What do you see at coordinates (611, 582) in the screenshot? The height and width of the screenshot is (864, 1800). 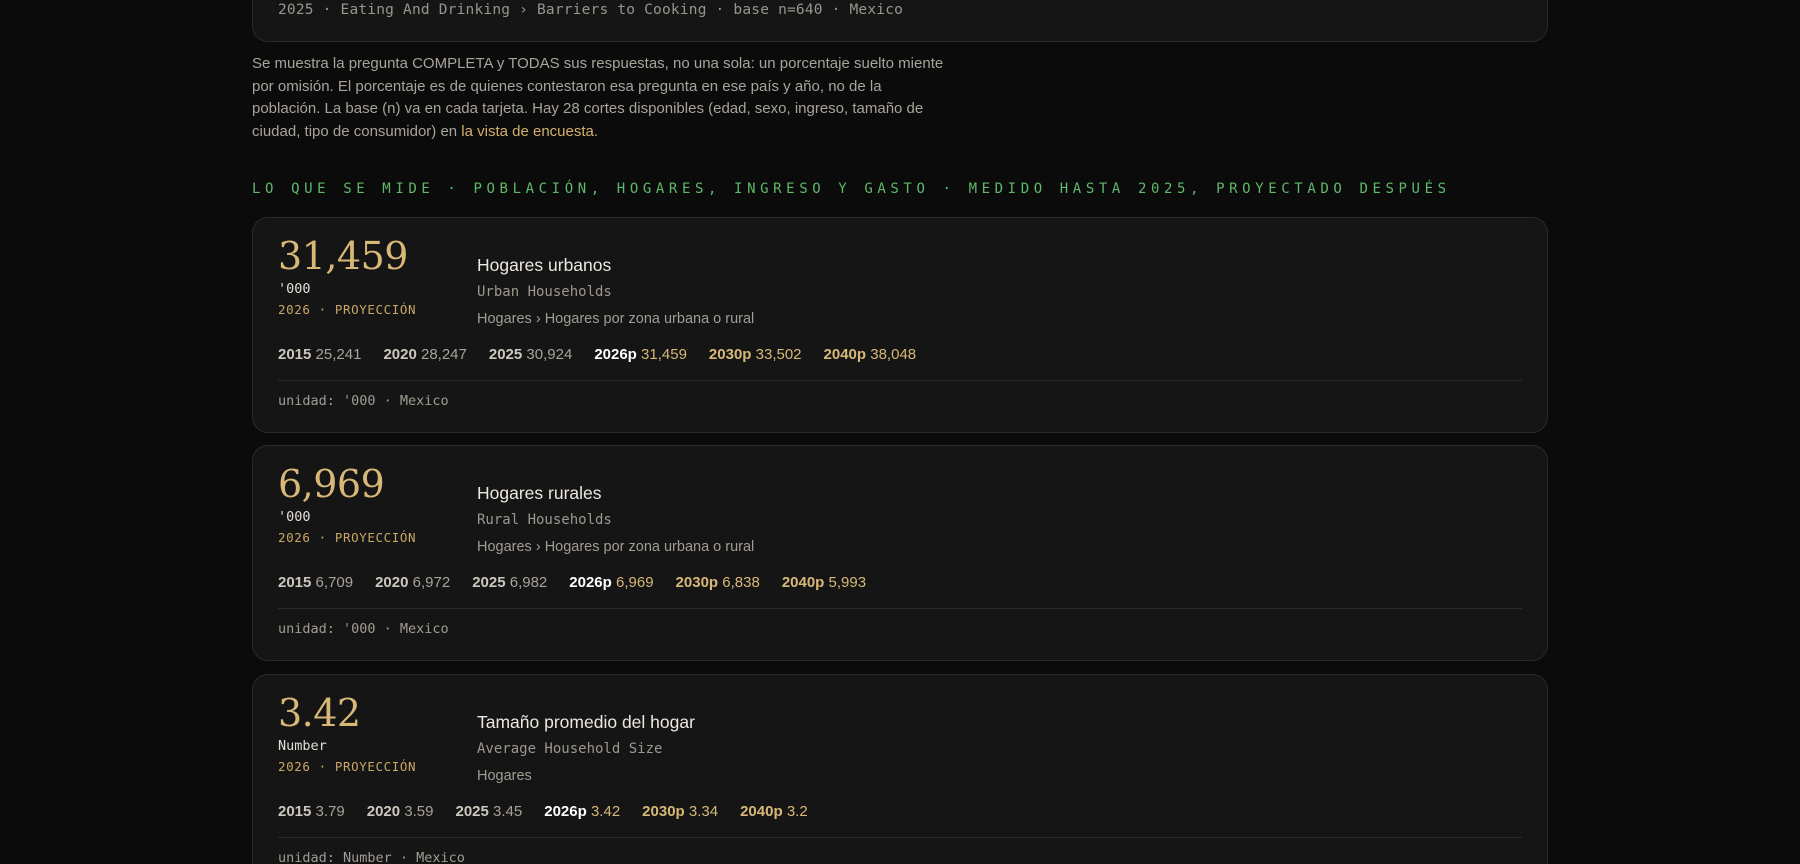 I see `year-value-item-current: 2026p 6,969` at bounding box center [611, 582].